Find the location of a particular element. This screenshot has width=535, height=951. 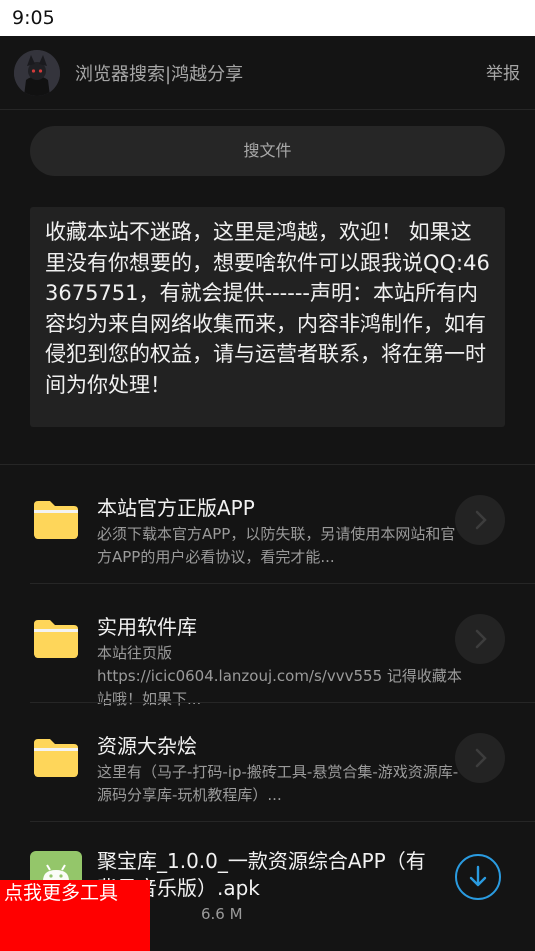

folder-description-line: 本站往页版 is located at coordinates (135, 653).